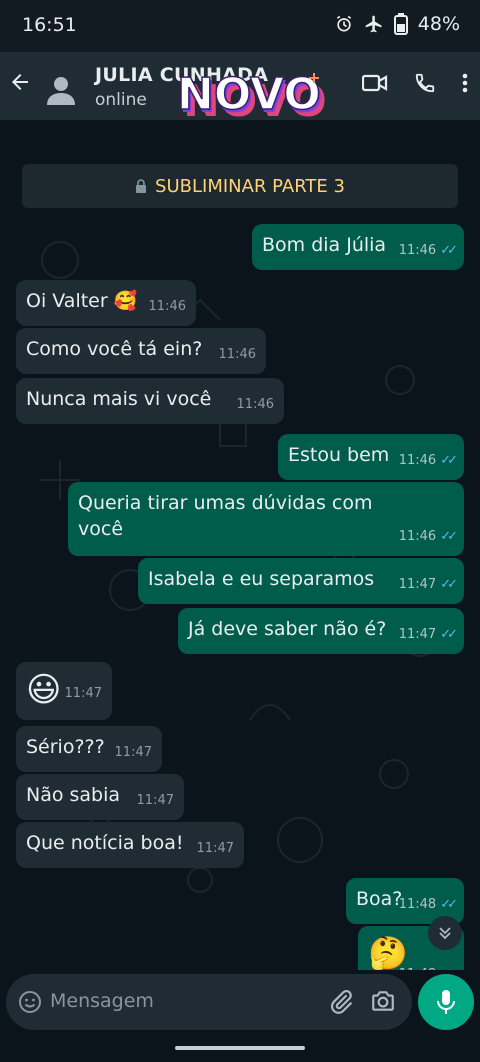 Image resolution: width=480 pixels, height=1062 pixels. I want to click on message-bubble-outgoing: Estou bem 11:46 ✓✓, so click(371, 457).